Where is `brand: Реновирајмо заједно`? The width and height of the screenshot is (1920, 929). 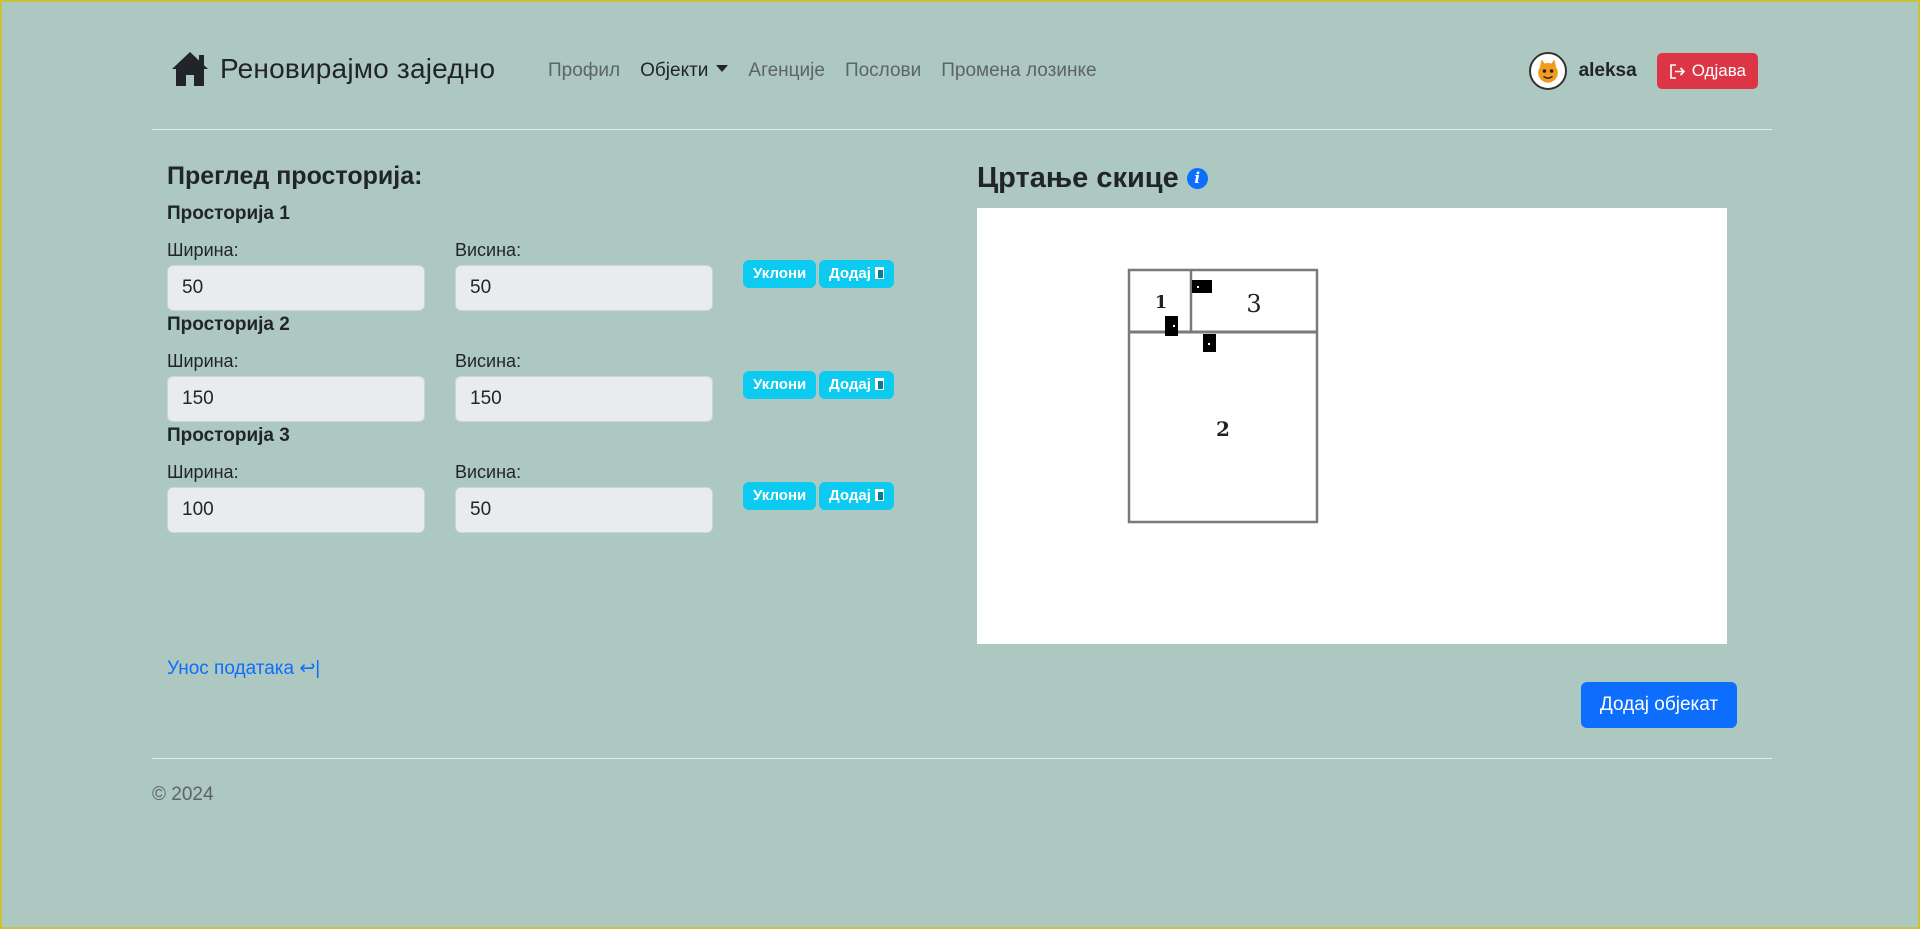
brand: Реновирајмо заједно is located at coordinates (332, 69).